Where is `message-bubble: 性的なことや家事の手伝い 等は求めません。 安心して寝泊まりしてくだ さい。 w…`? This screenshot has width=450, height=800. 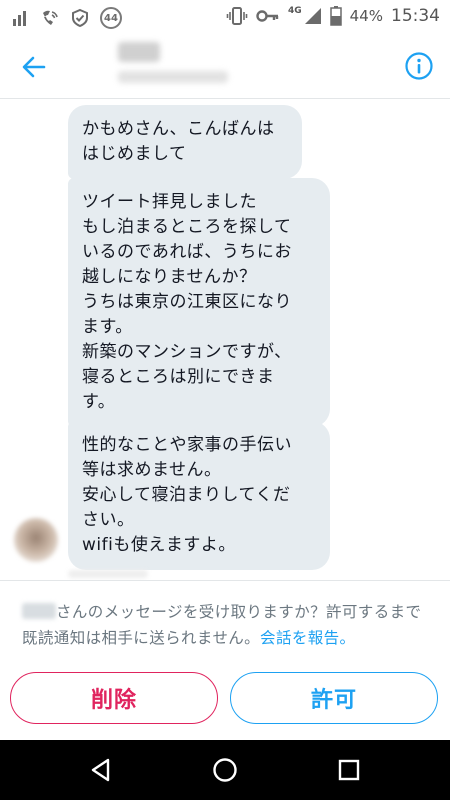
message-bubble: 性的なことや家事の手伝い 等は求めません。 安心して寝泊まりしてくだ さい。 w… is located at coordinates (199, 495).